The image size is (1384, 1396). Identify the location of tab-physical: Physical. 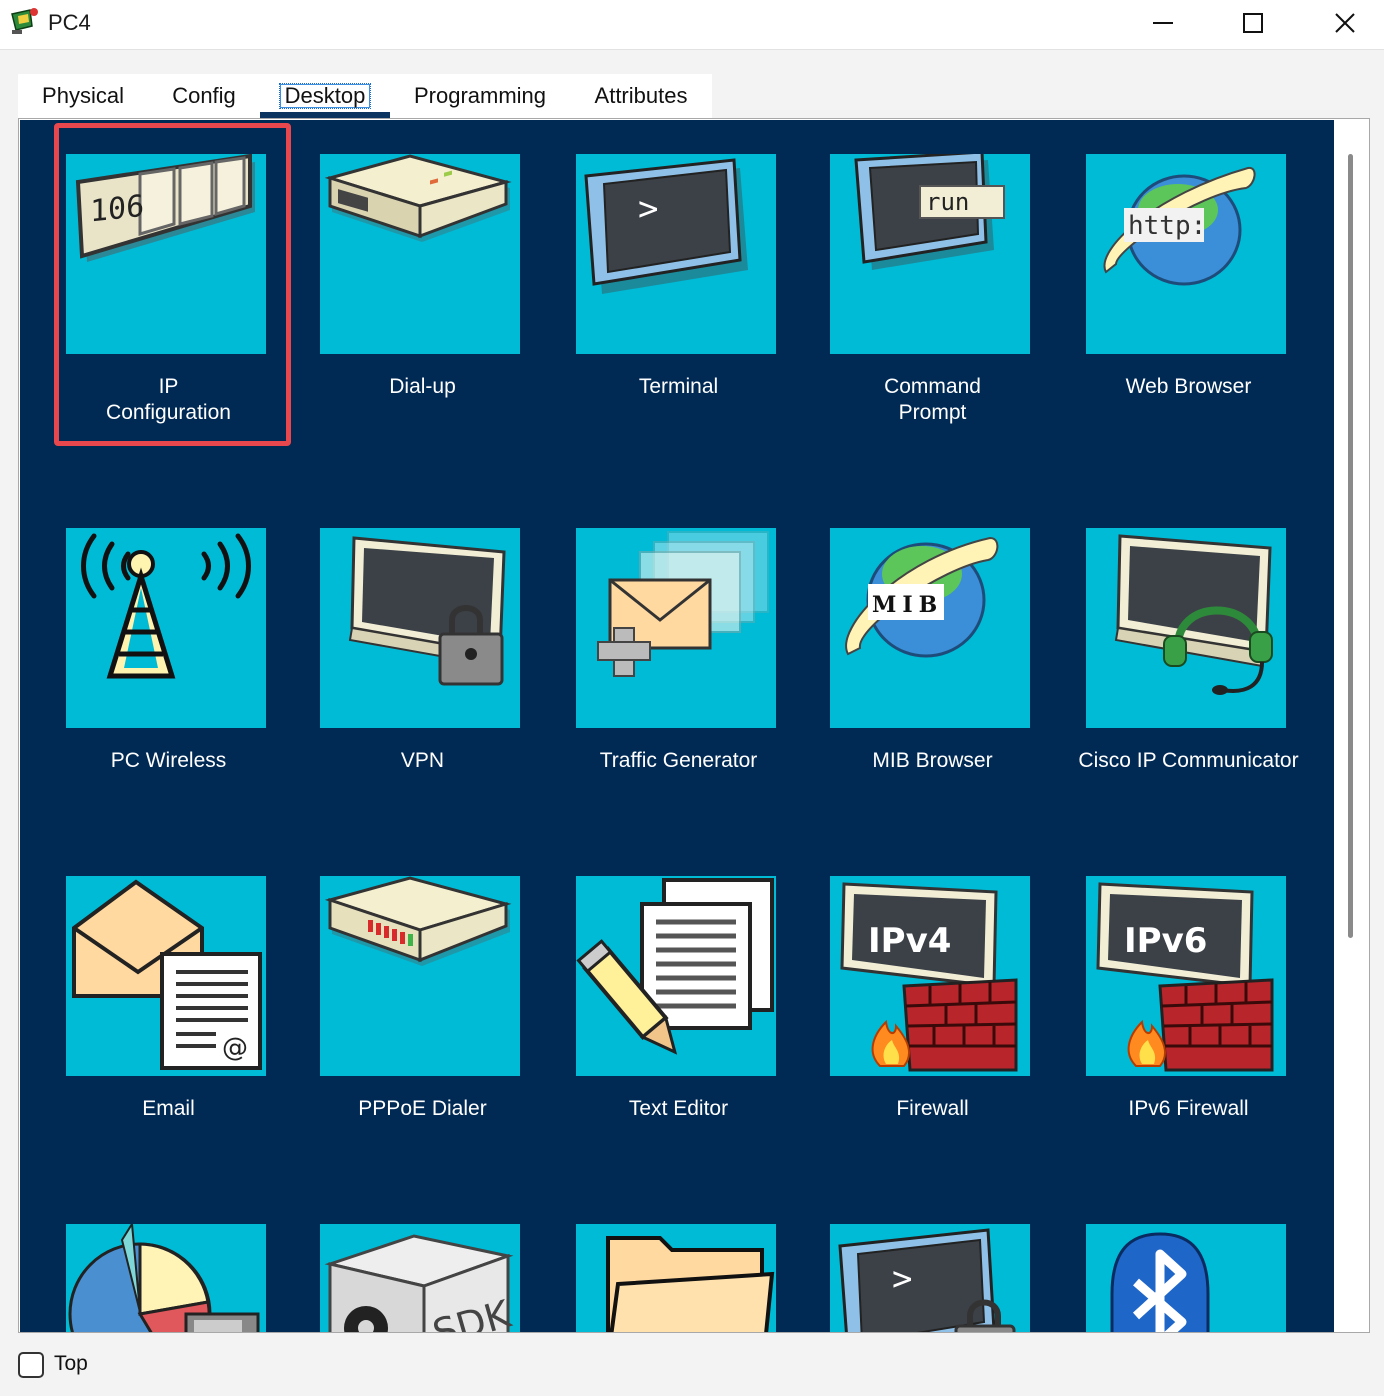
(83, 96).